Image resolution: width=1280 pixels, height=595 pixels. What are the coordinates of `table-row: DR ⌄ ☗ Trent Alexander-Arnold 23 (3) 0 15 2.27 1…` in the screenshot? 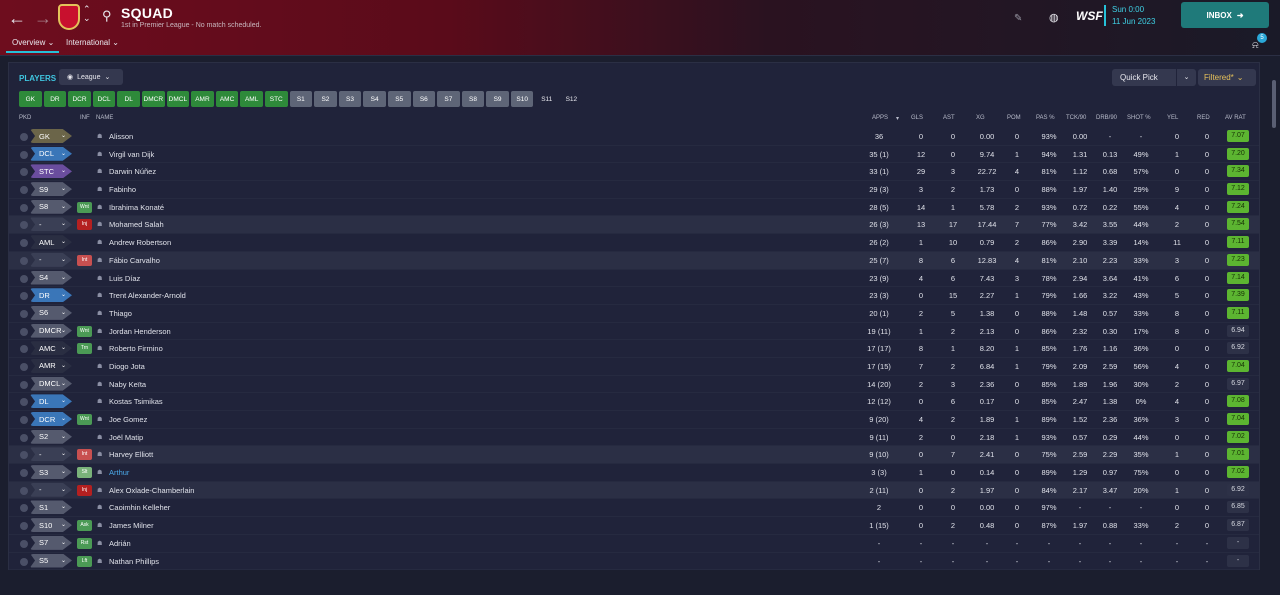 It's located at (634, 296).